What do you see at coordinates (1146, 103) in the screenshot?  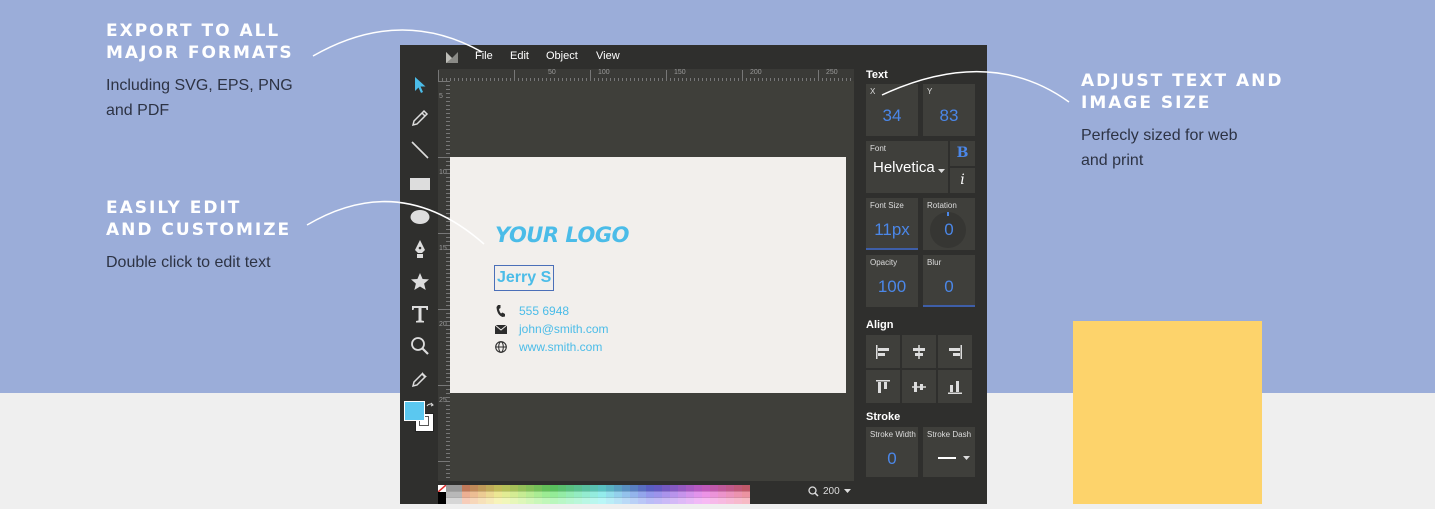 I see `feature-adjust-title-2: IMAGE SIZE` at bounding box center [1146, 103].